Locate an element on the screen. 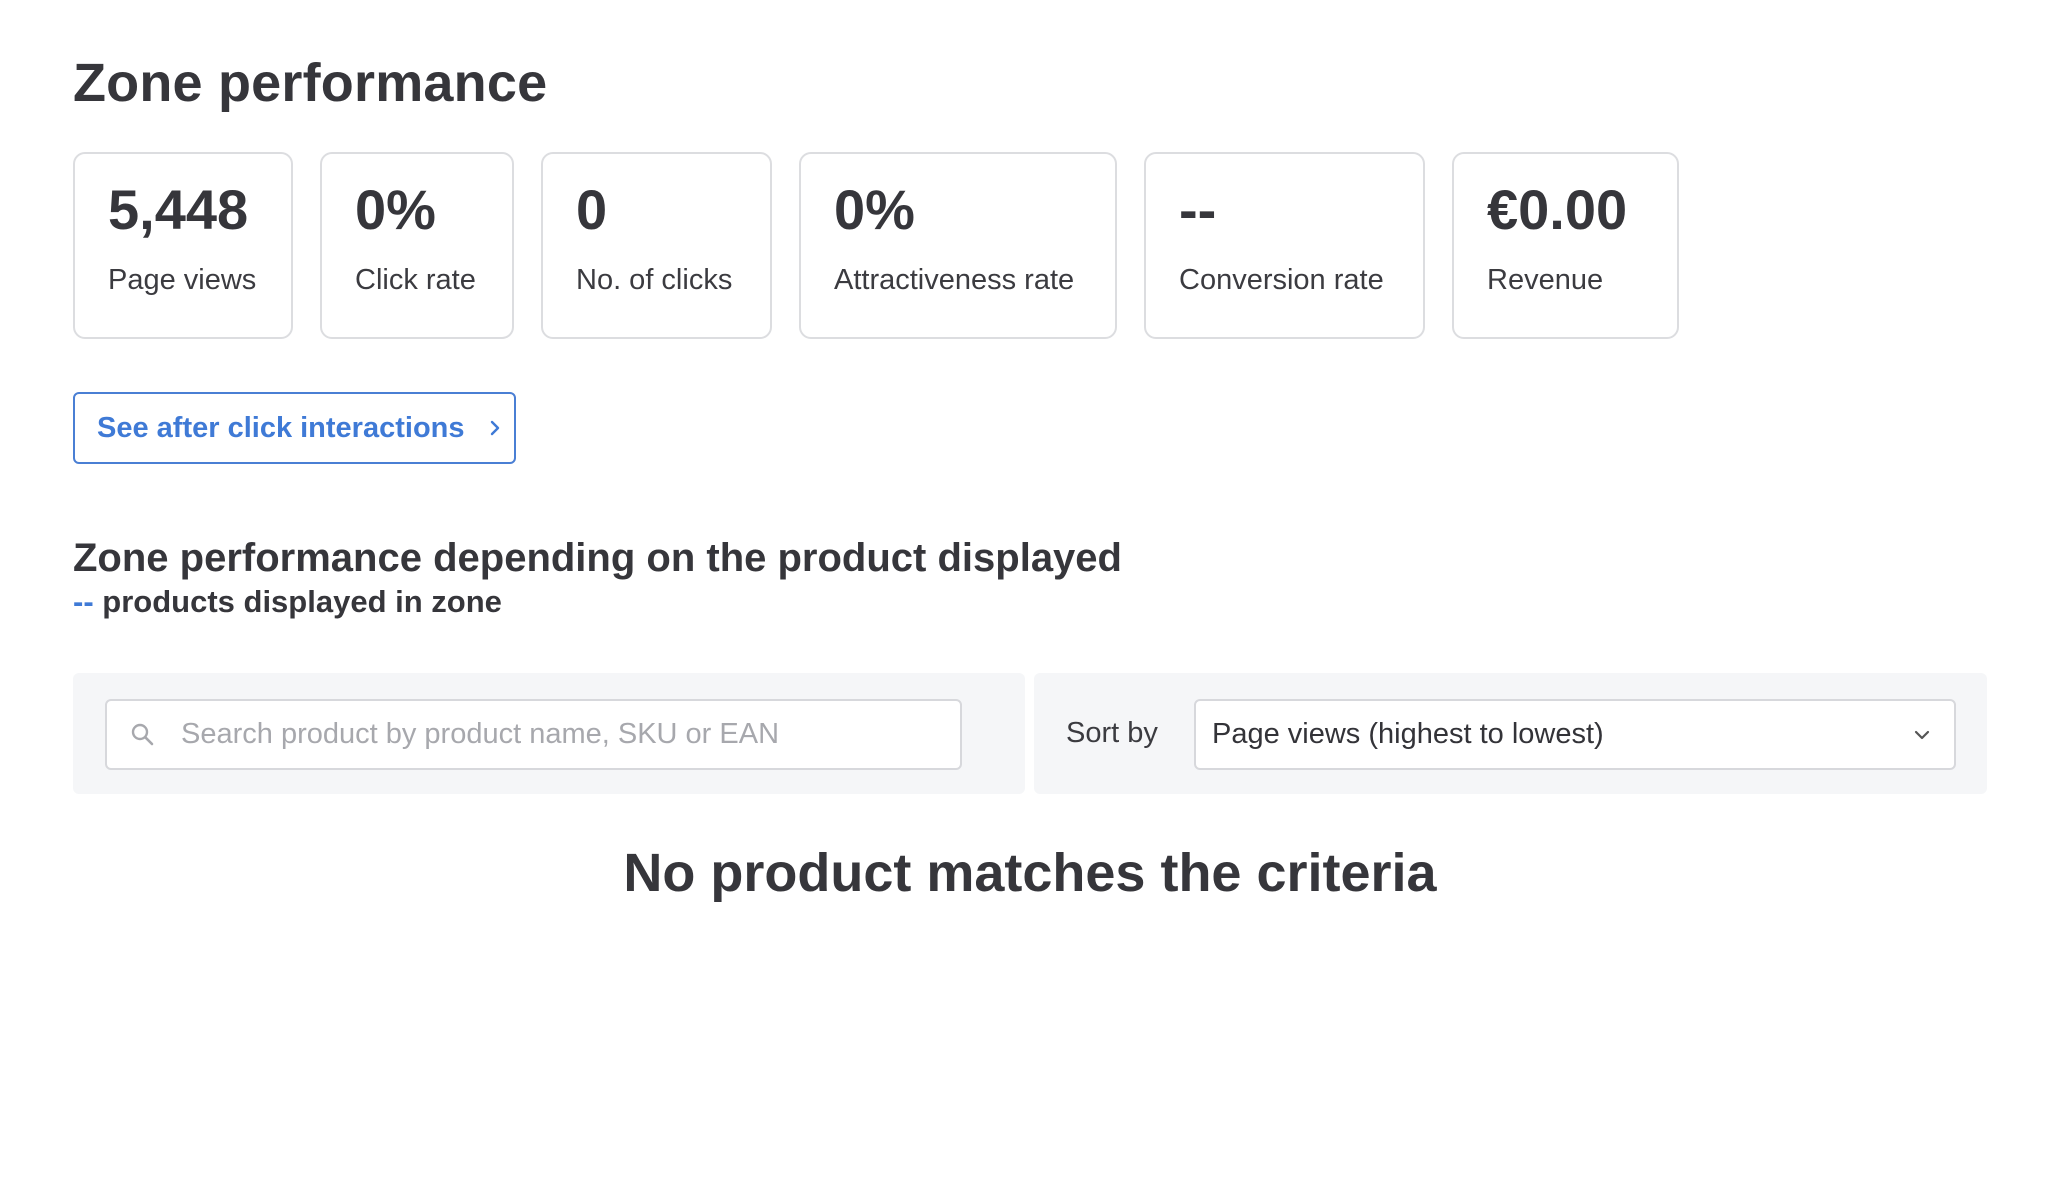  kpi-card-revenue: €0.00 Revenue is located at coordinates (1565, 245).